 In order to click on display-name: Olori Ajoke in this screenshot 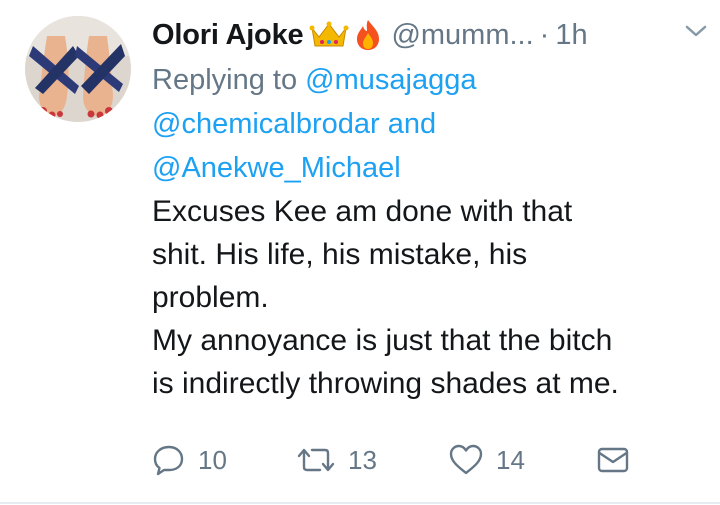, I will do `click(228, 35)`.